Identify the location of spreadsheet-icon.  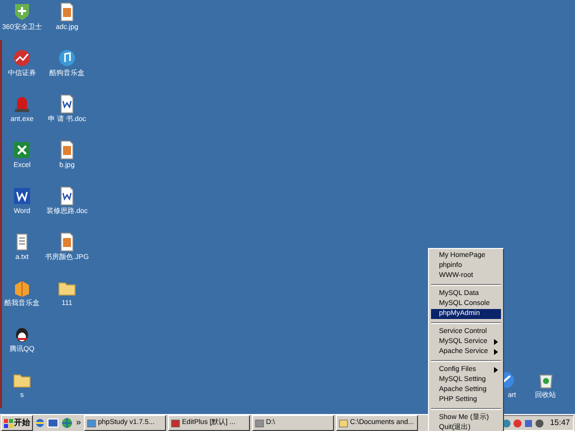
(22, 150).